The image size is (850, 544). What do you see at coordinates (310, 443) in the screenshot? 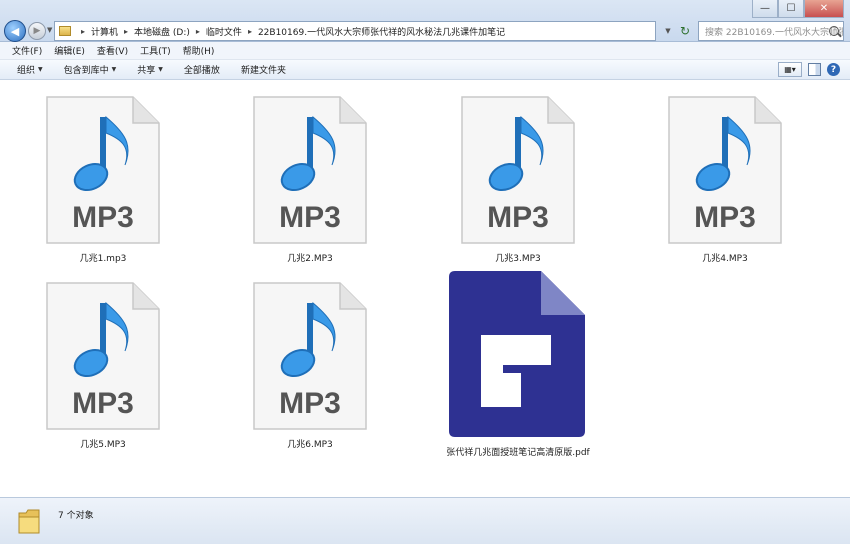
I see `file-name: 几兆6.MP3` at bounding box center [310, 443].